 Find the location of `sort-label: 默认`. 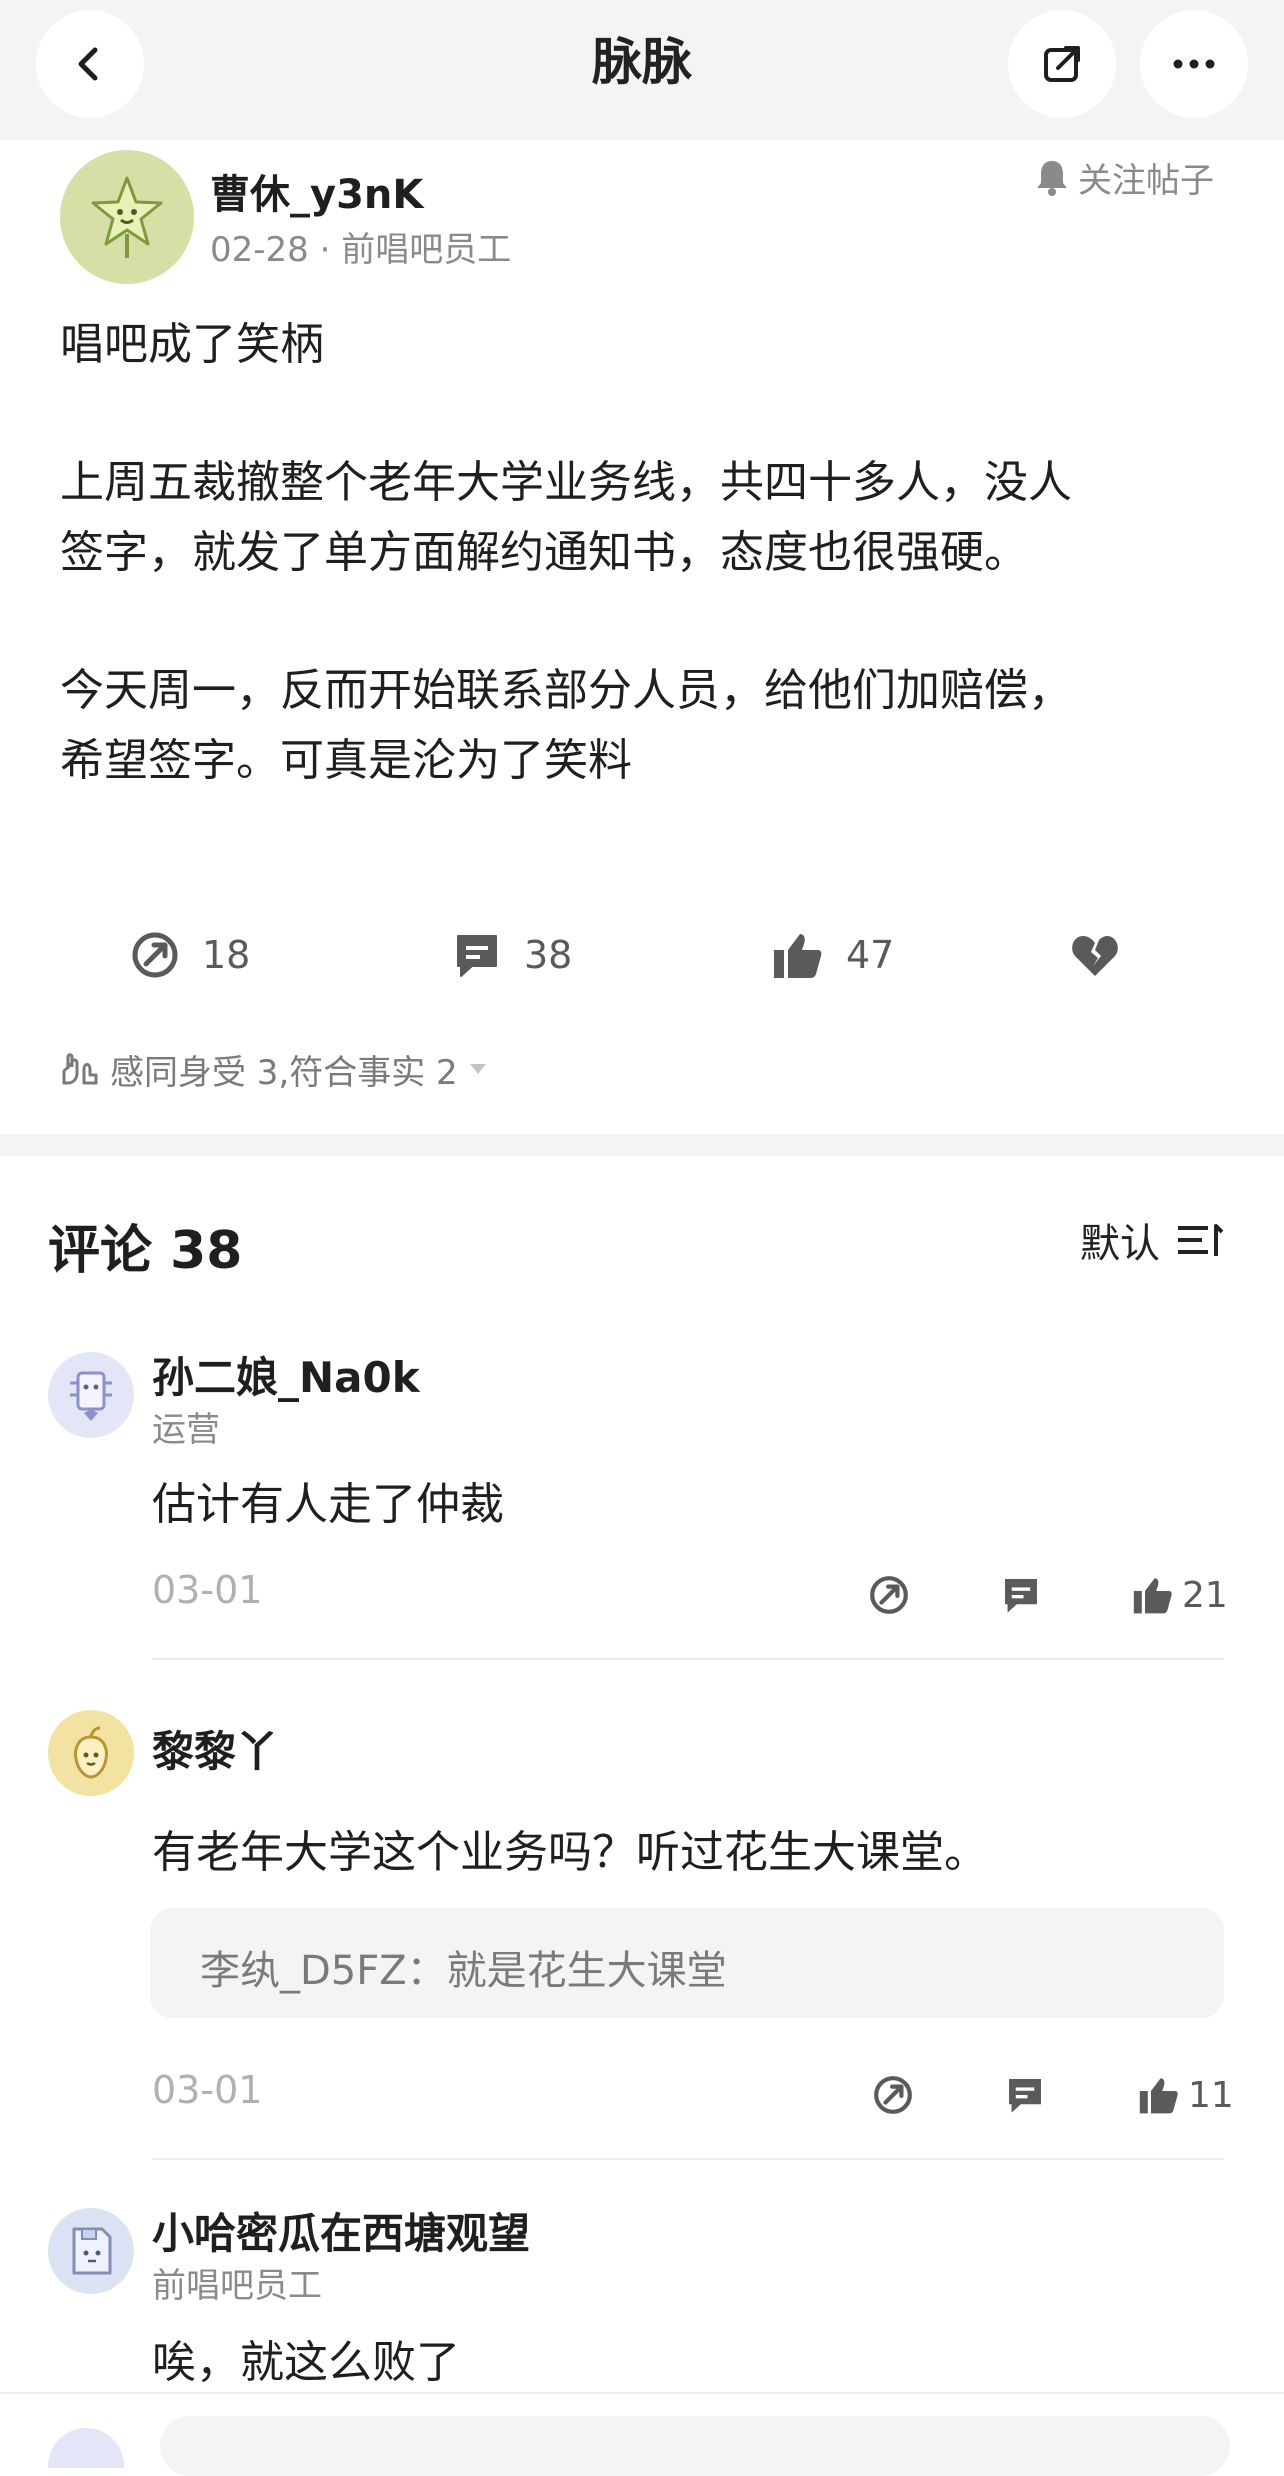

sort-label: 默认 is located at coordinates (1120, 1244).